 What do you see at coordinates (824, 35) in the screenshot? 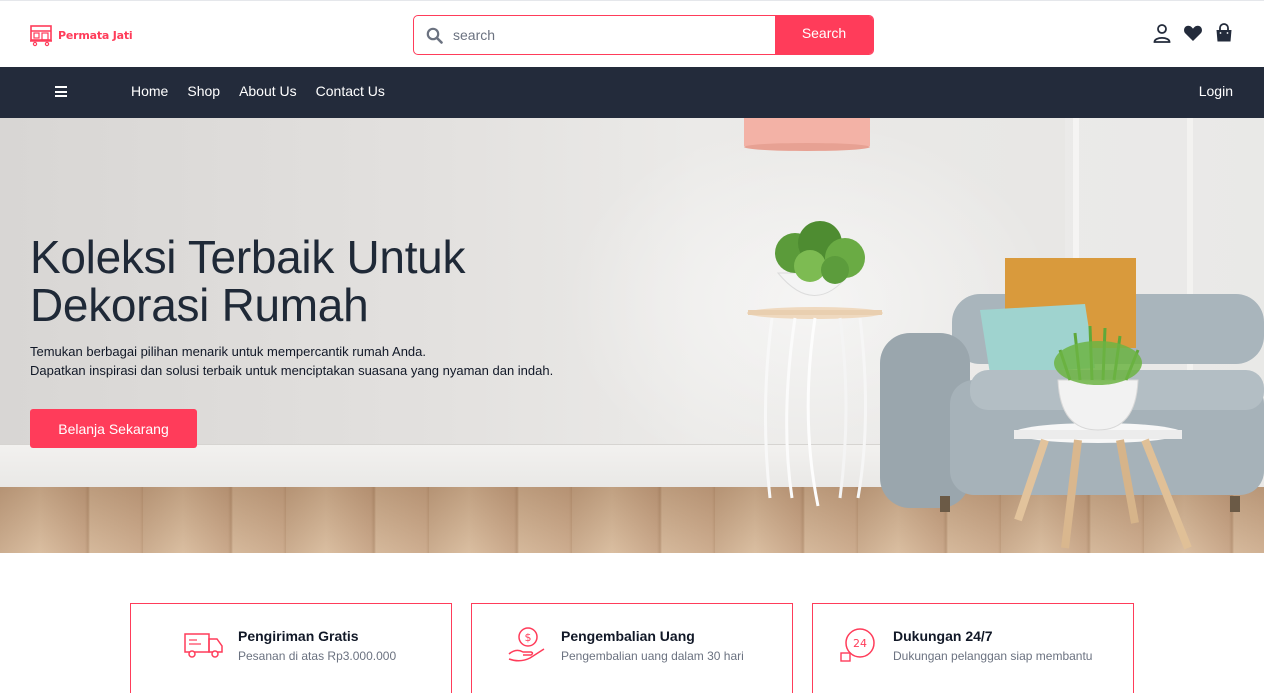
I see `search-button: Search` at bounding box center [824, 35].